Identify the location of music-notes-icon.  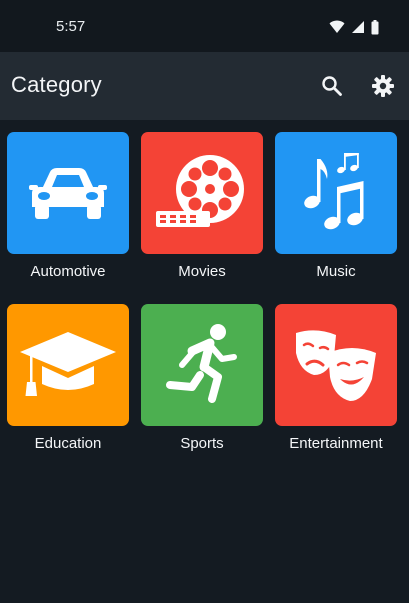
(334, 191).